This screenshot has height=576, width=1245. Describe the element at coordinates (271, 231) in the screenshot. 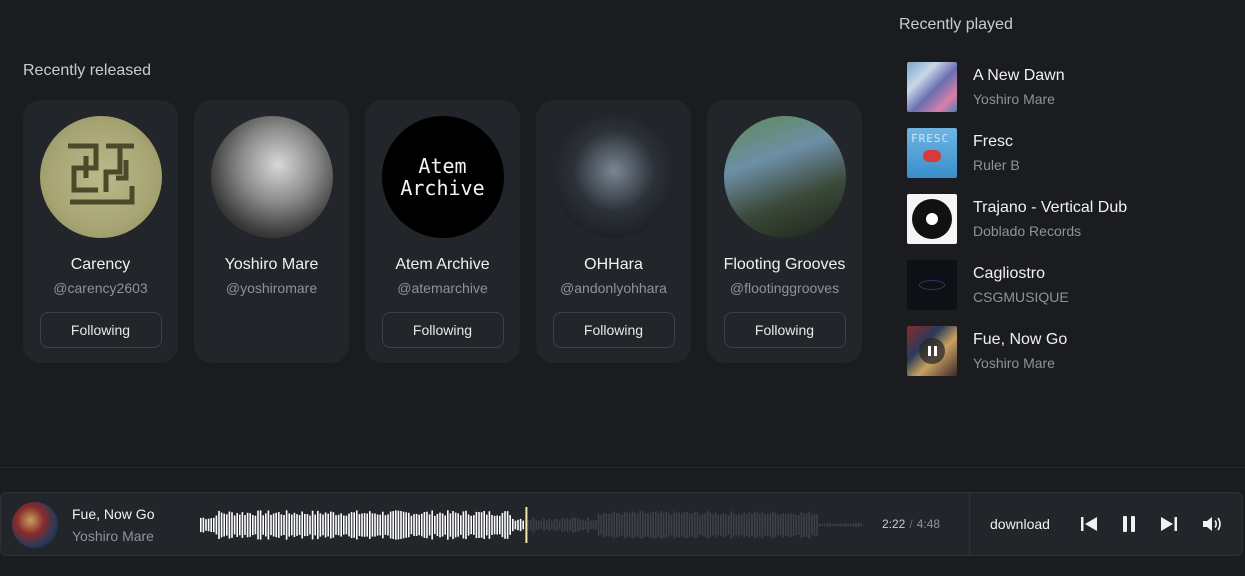

I see `artist-card-yoshiro-mare: Yoshiro Mare @yoshiromare` at that location.